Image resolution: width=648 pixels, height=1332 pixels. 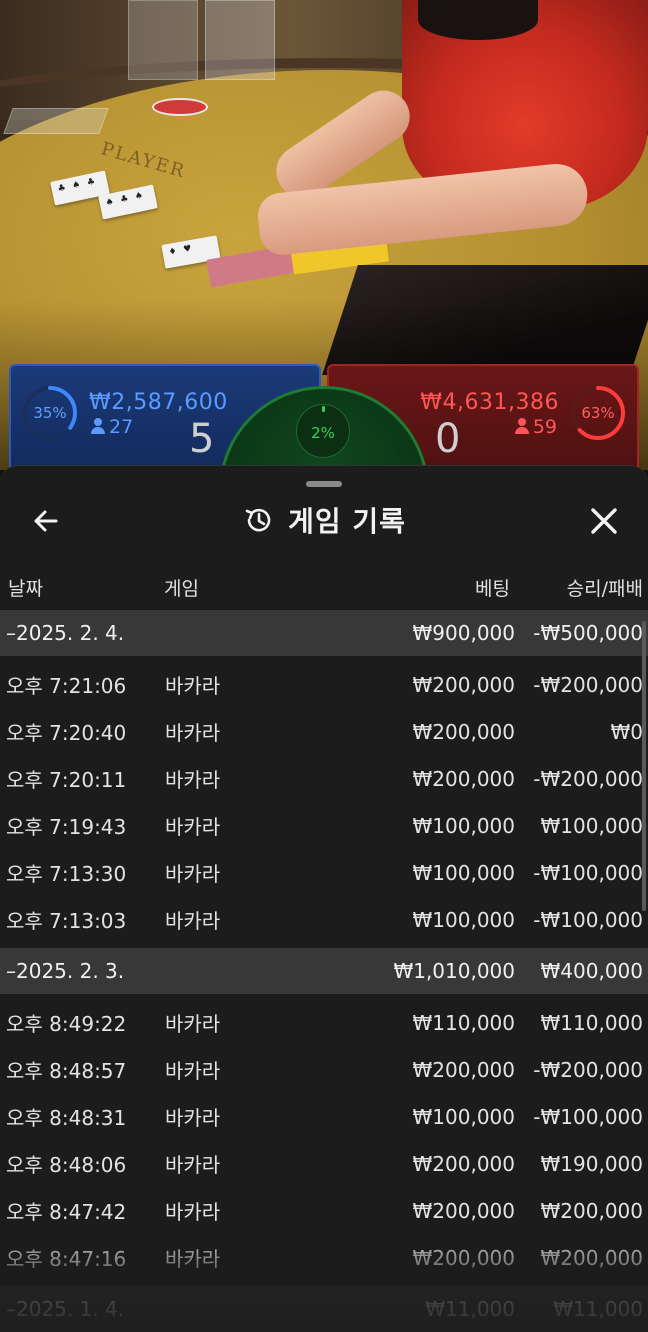 I want to click on row-time: 오후 8:47:16, so click(x=66, y=1259).